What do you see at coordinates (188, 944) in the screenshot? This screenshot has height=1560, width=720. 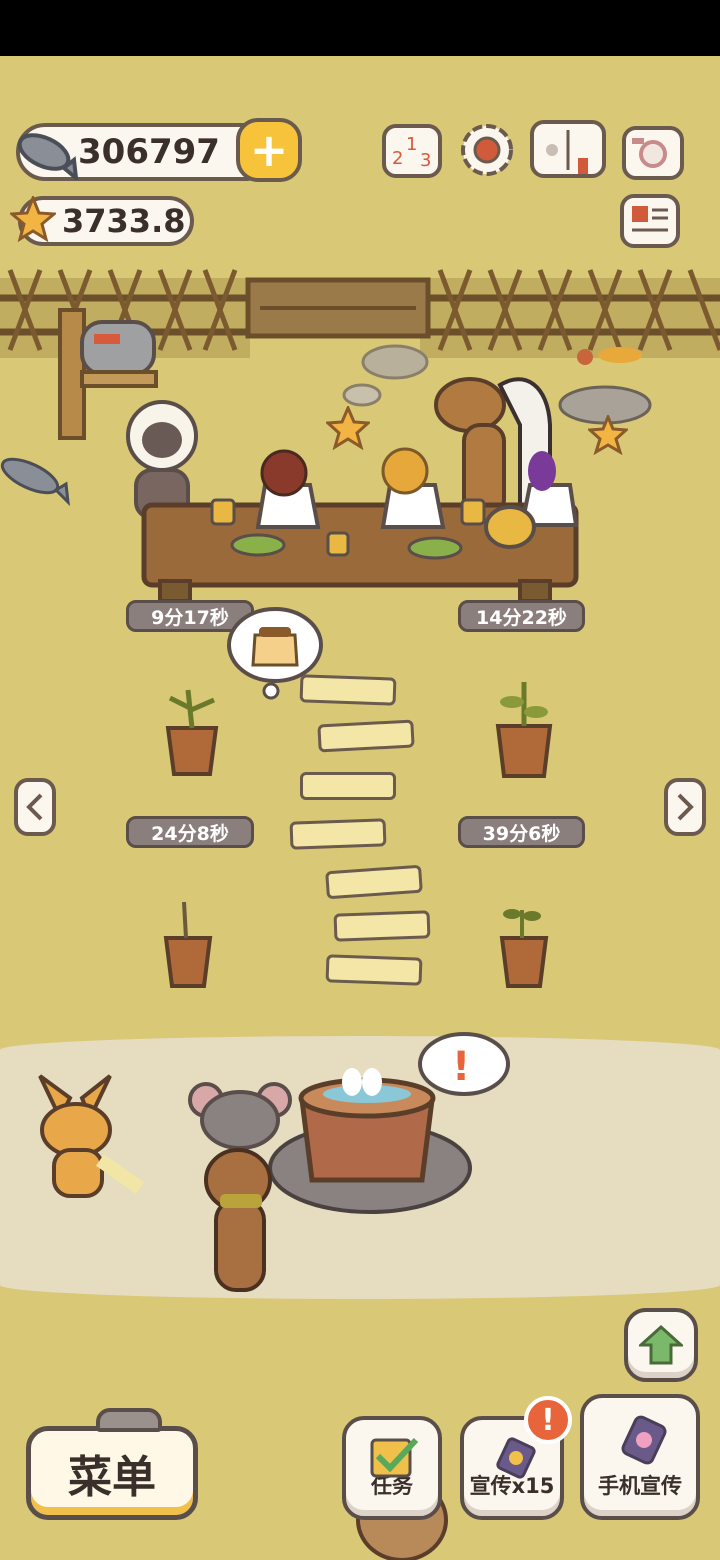 I see `plant-pot-middle-left` at bounding box center [188, 944].